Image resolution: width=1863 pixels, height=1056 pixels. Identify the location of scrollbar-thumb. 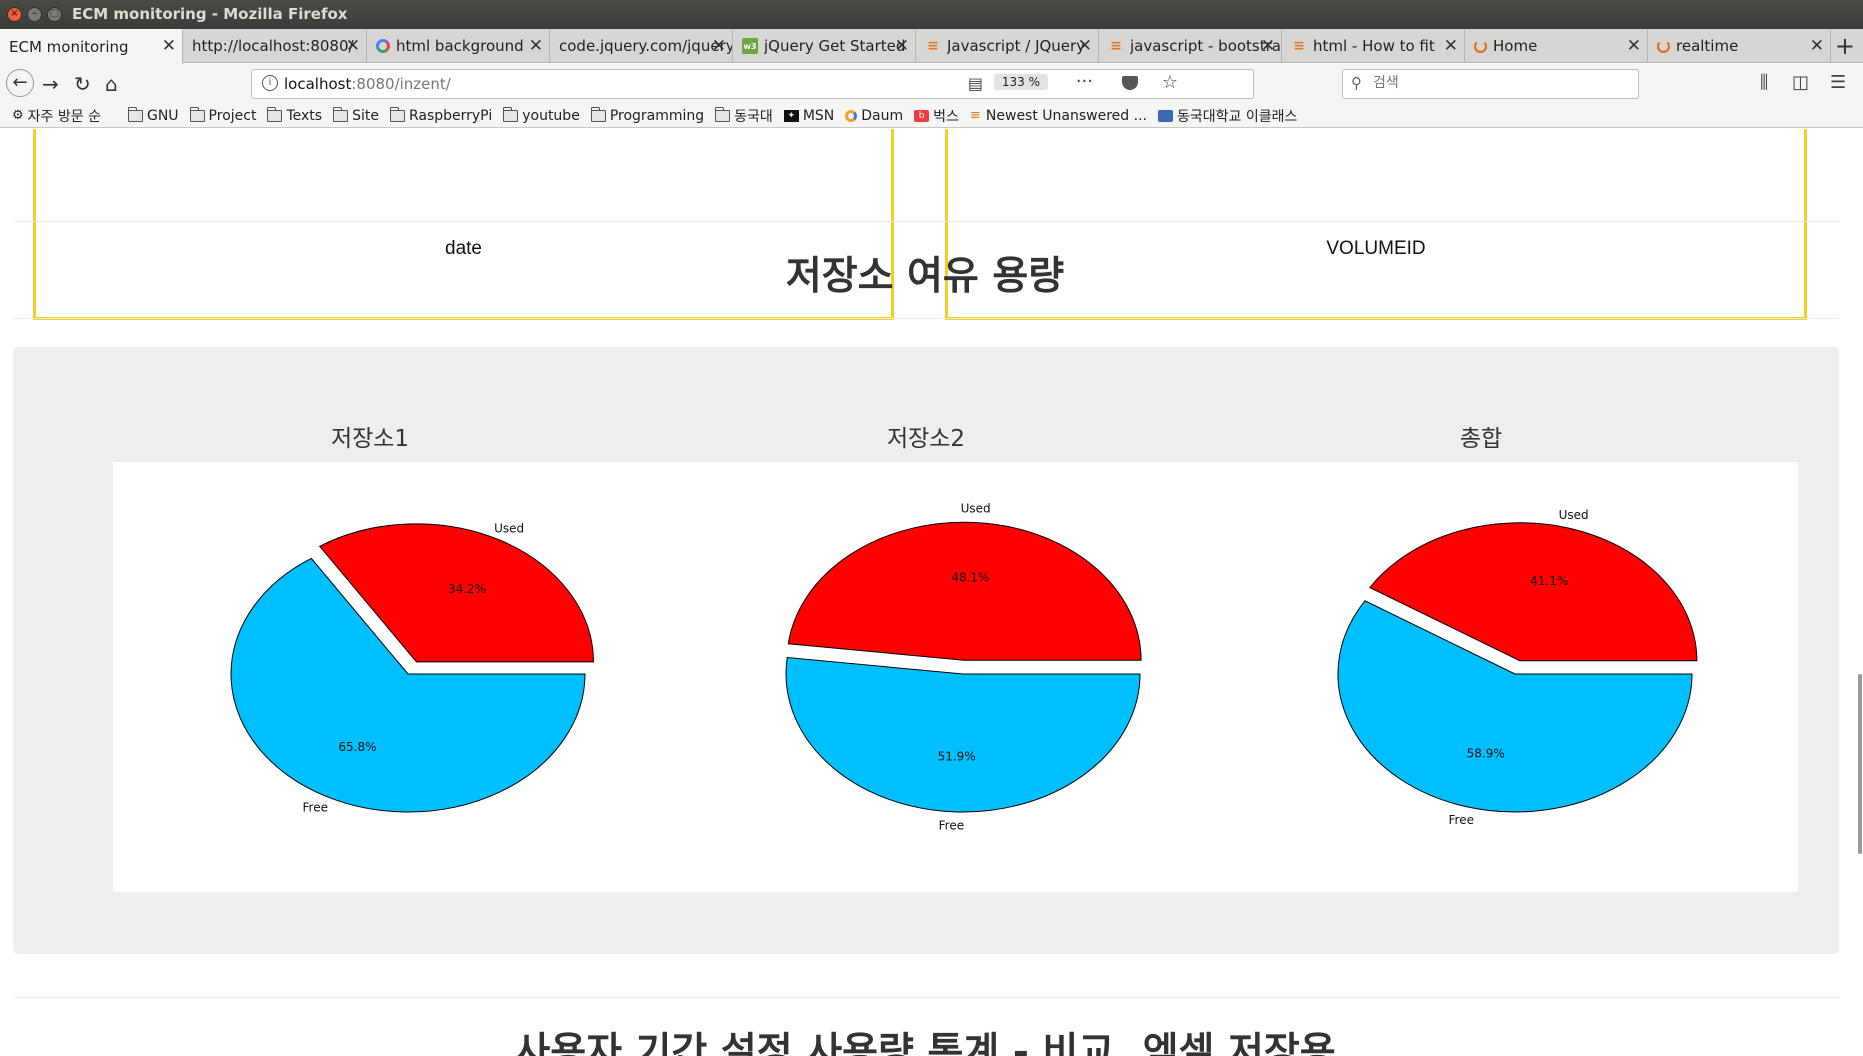
(1860, 764).